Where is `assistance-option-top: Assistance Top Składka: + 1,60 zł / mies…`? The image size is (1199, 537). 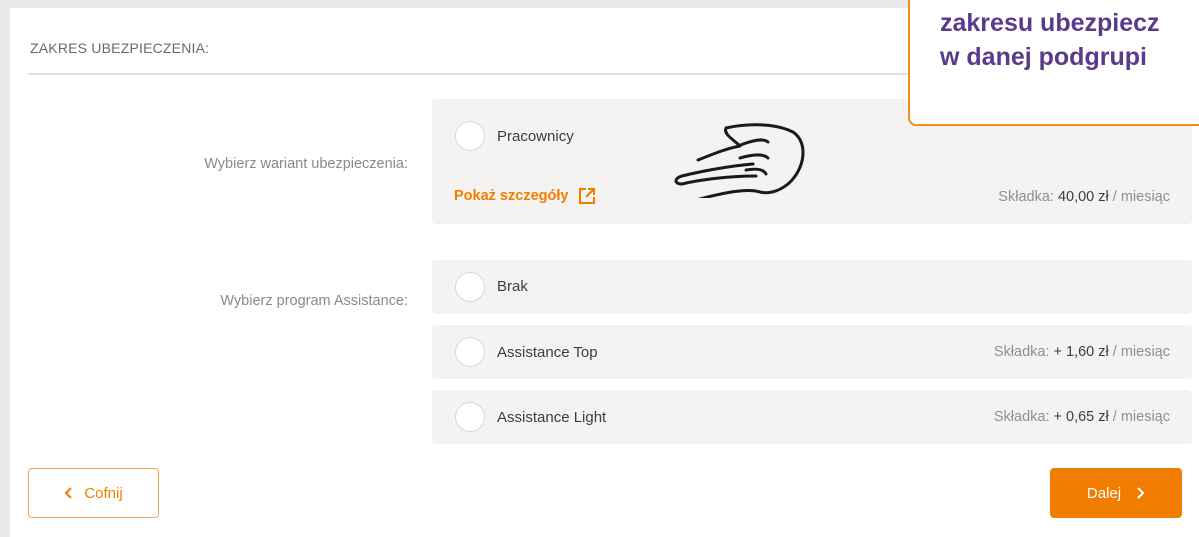 assistance-option-top: Assistance Top Składka: + 1,60 zł / mies… is located at coordinates (812, 352).